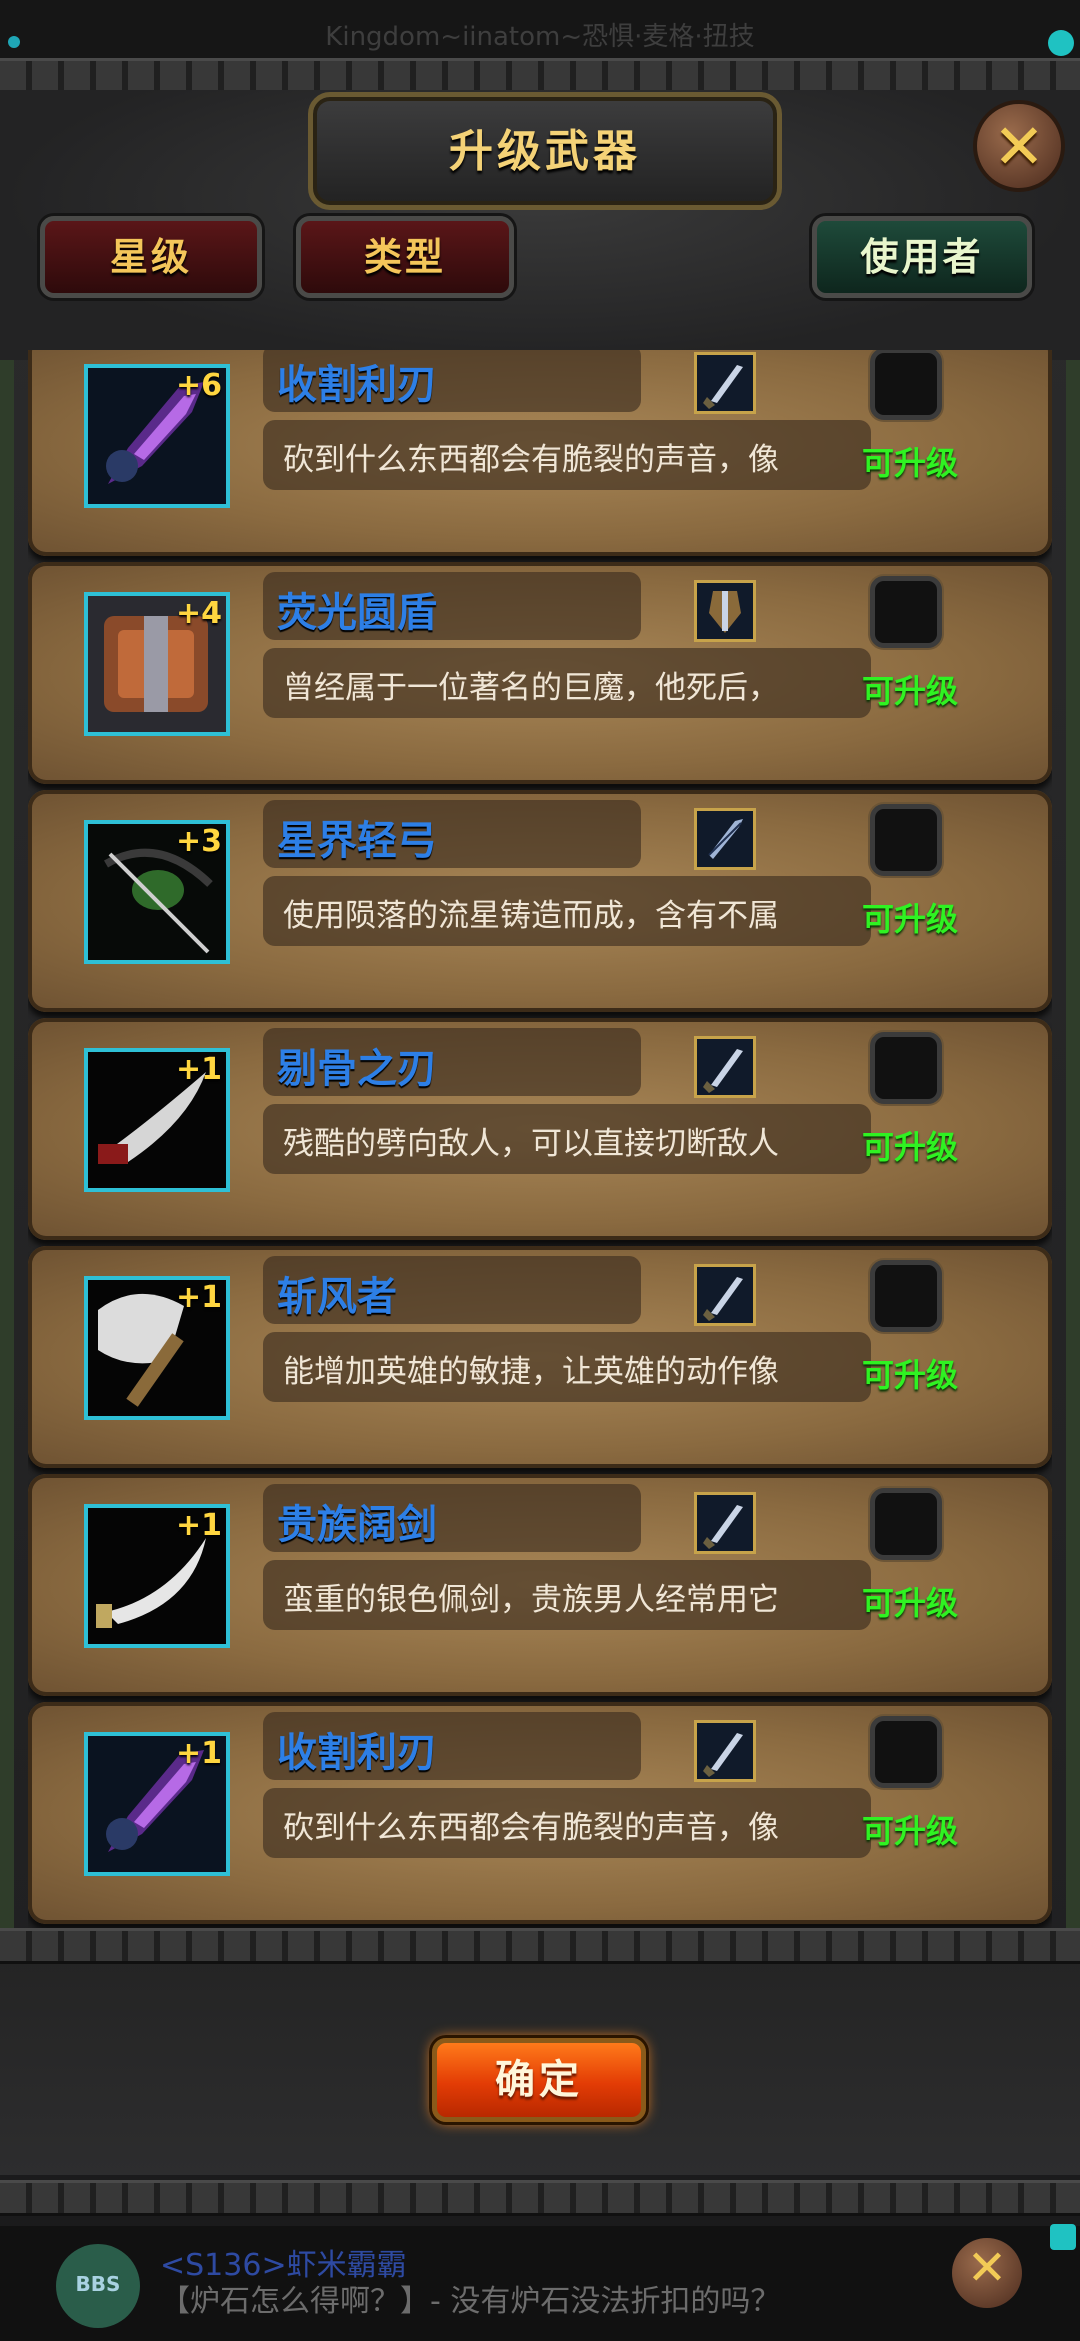 This screenshot has width=1080, height=2341. I want to click on window-title: Kingdom~iinatom~恐惧·麦格·扭技, so click(540, 37).